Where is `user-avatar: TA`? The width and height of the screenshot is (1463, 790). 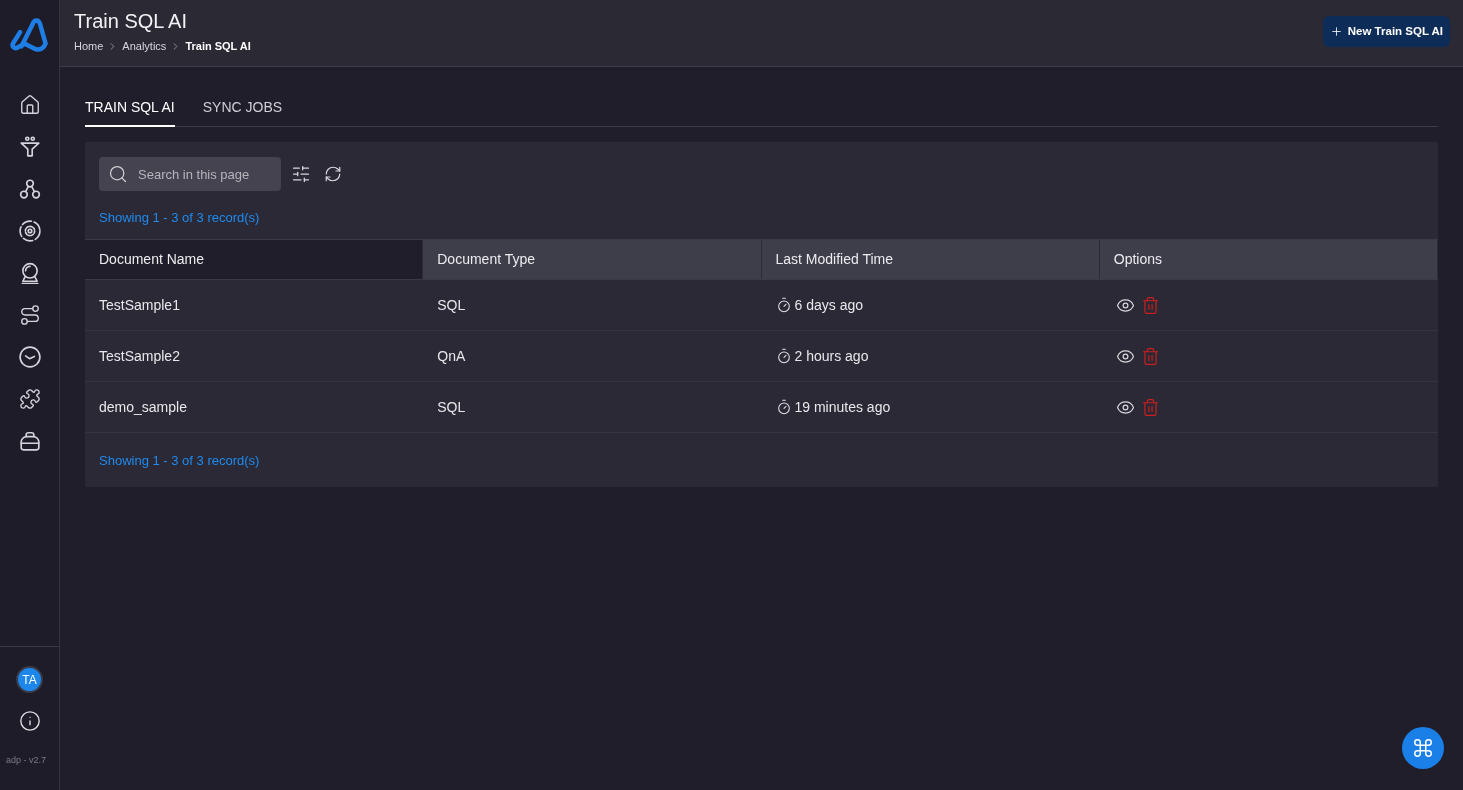 user-avatar: TA is located at coordinates (29, 679).